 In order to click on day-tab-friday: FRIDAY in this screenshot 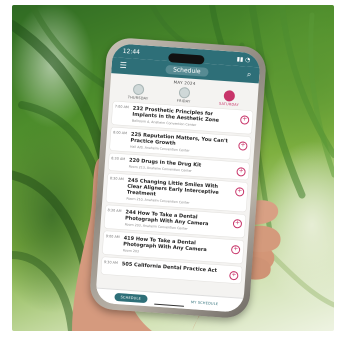, I will do `click(184, 95)`.